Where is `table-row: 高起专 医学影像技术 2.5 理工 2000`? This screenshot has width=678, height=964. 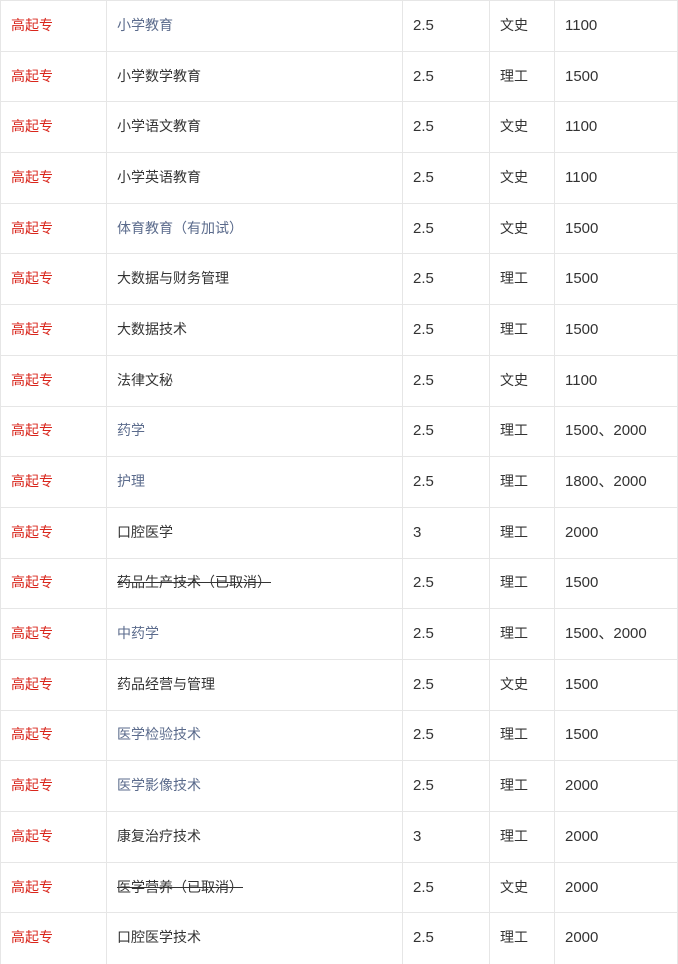 table-row: 高起专 医学影像技术 2.5 理工 2000 is located at coordinates (339, 786).